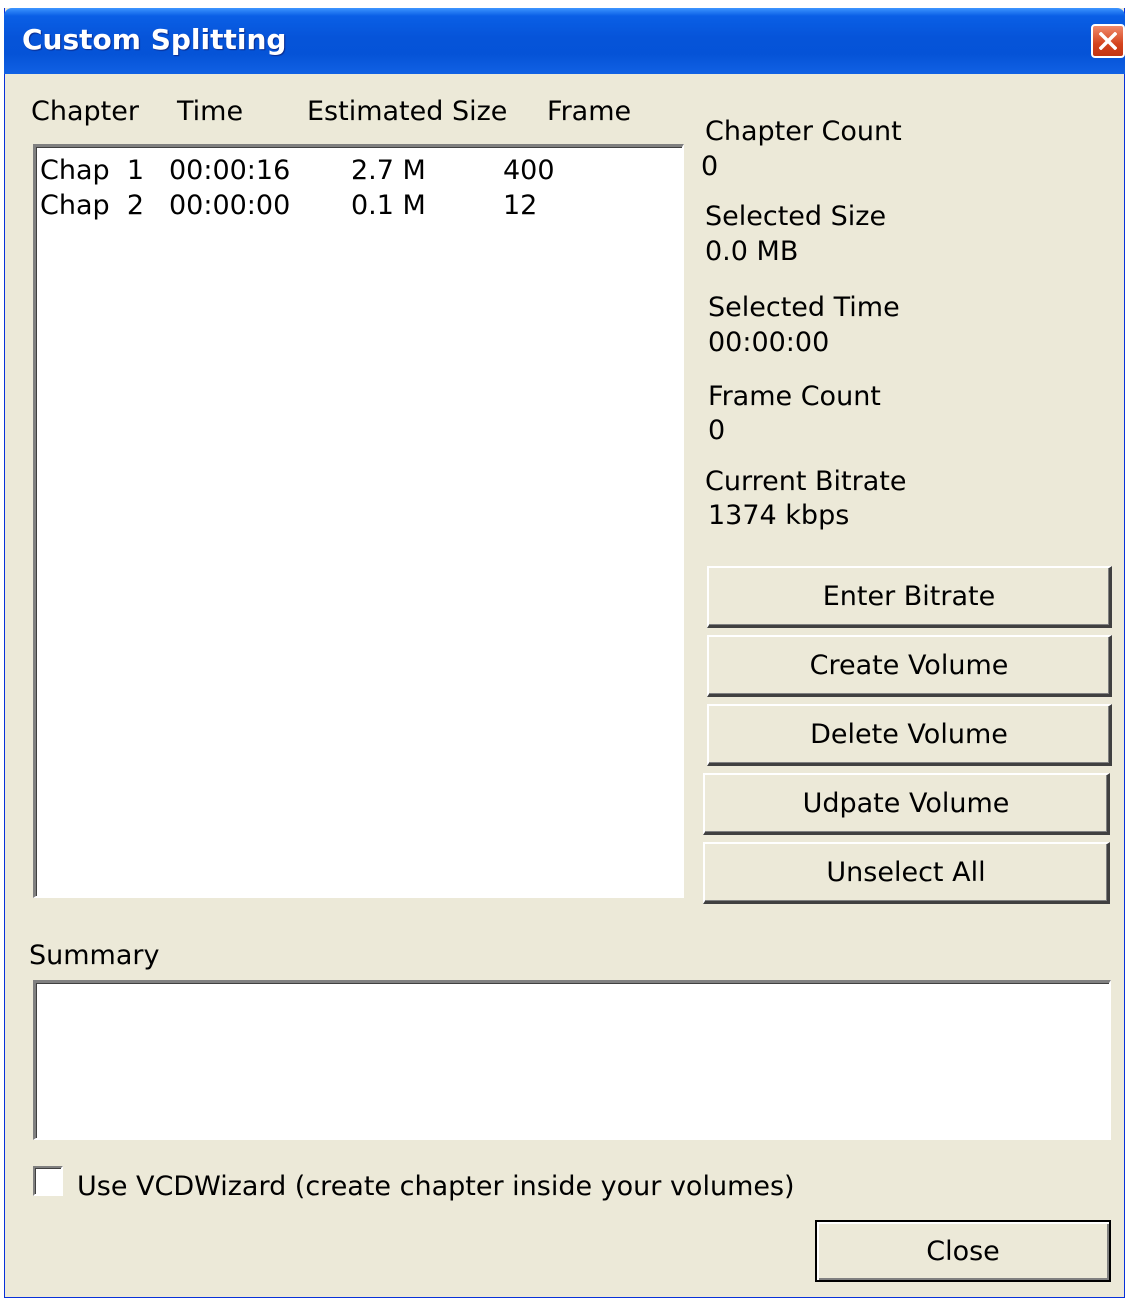  What do you see at coordinates (230, 205) in the screenshot?
I see `chapter-time: 00:00:00` at bounding box center [230, 205].